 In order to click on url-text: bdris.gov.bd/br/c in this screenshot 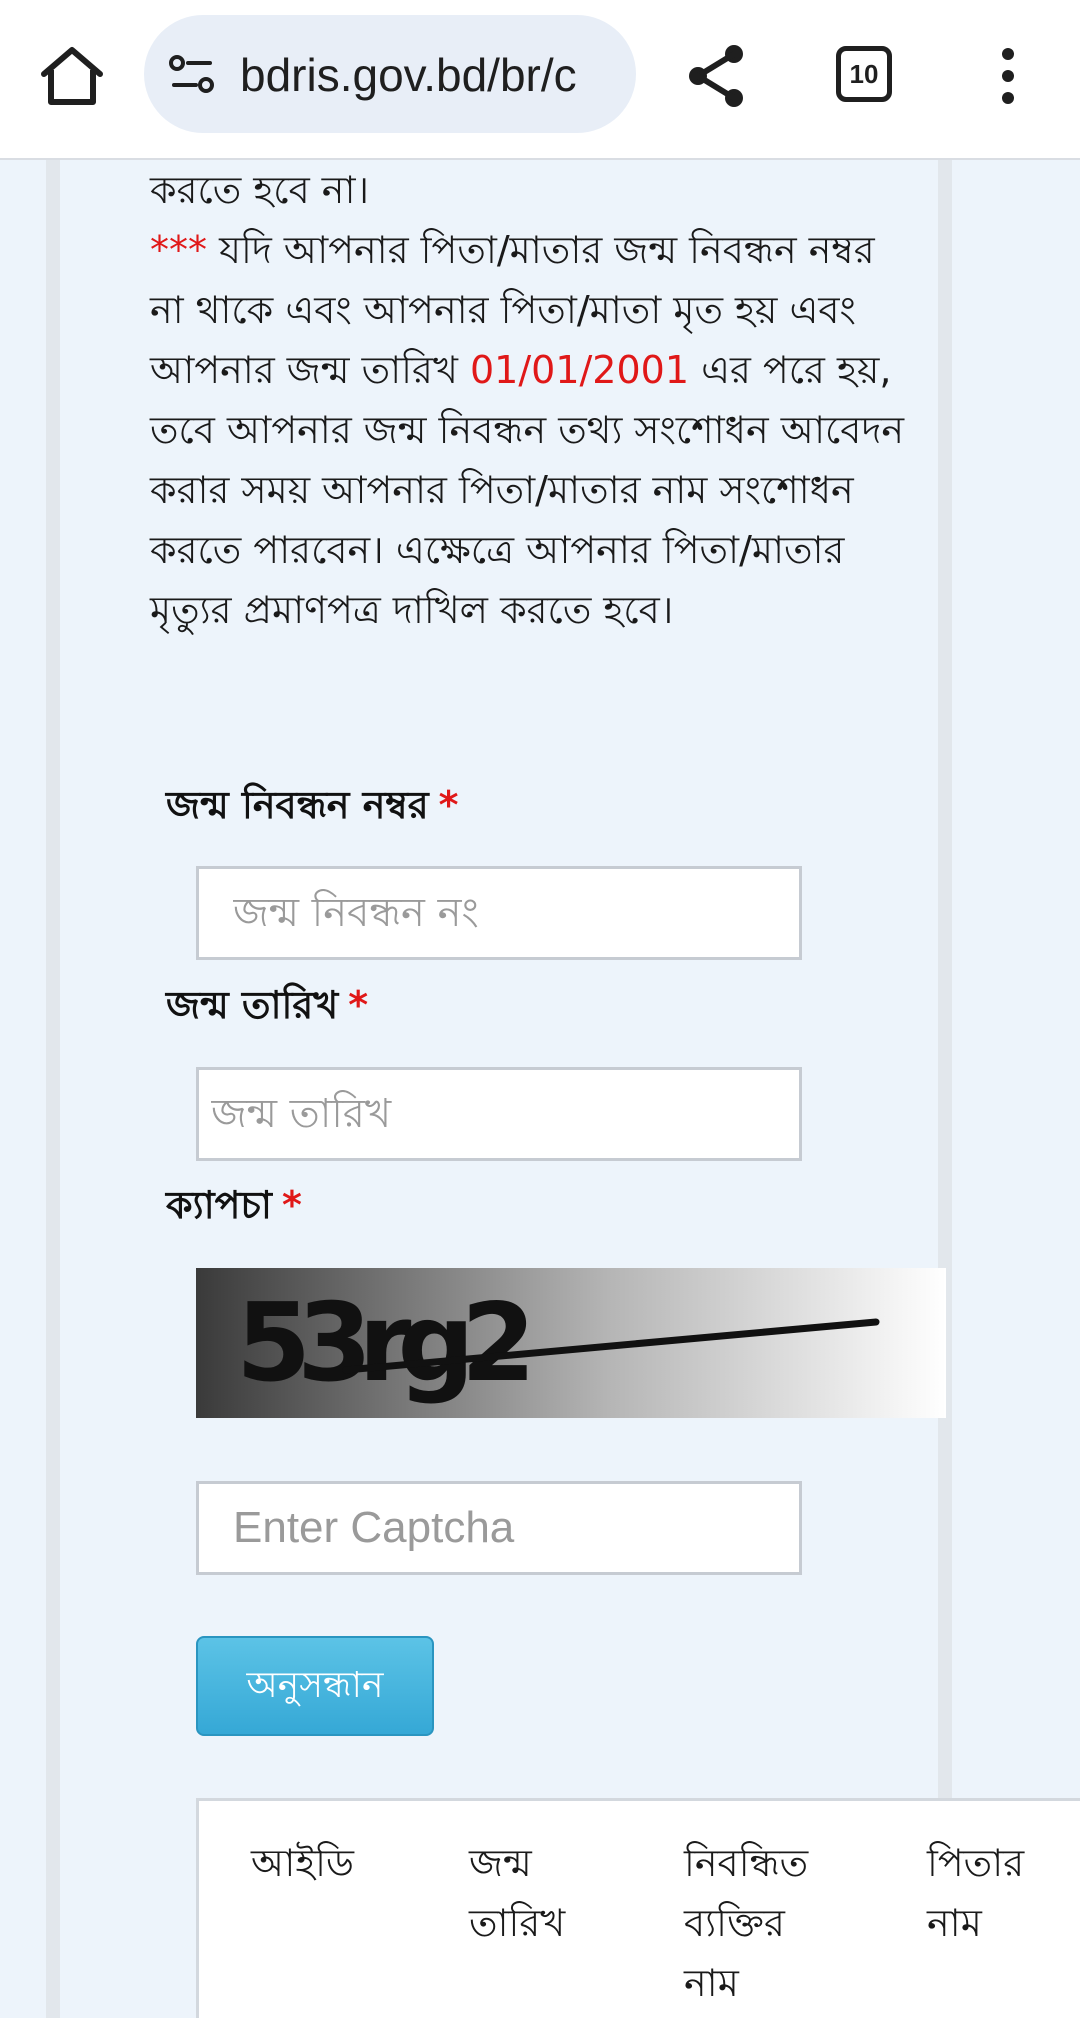, I will do `click(430, 75)`.